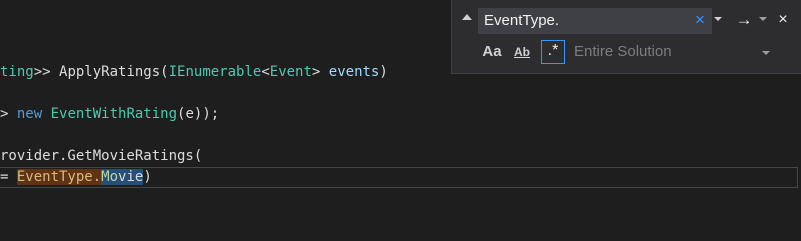 The image size is (801, 241). I want to click on whole-word-toggle: Ab, so click(522, 52).